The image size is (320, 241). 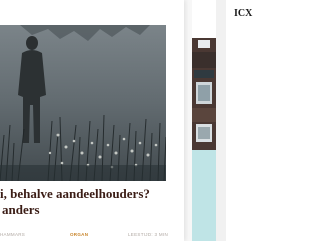 What do you see at coordinates (204, 14) in the screenshot?
I see `card-top-space` at bounding box center [204, 14].